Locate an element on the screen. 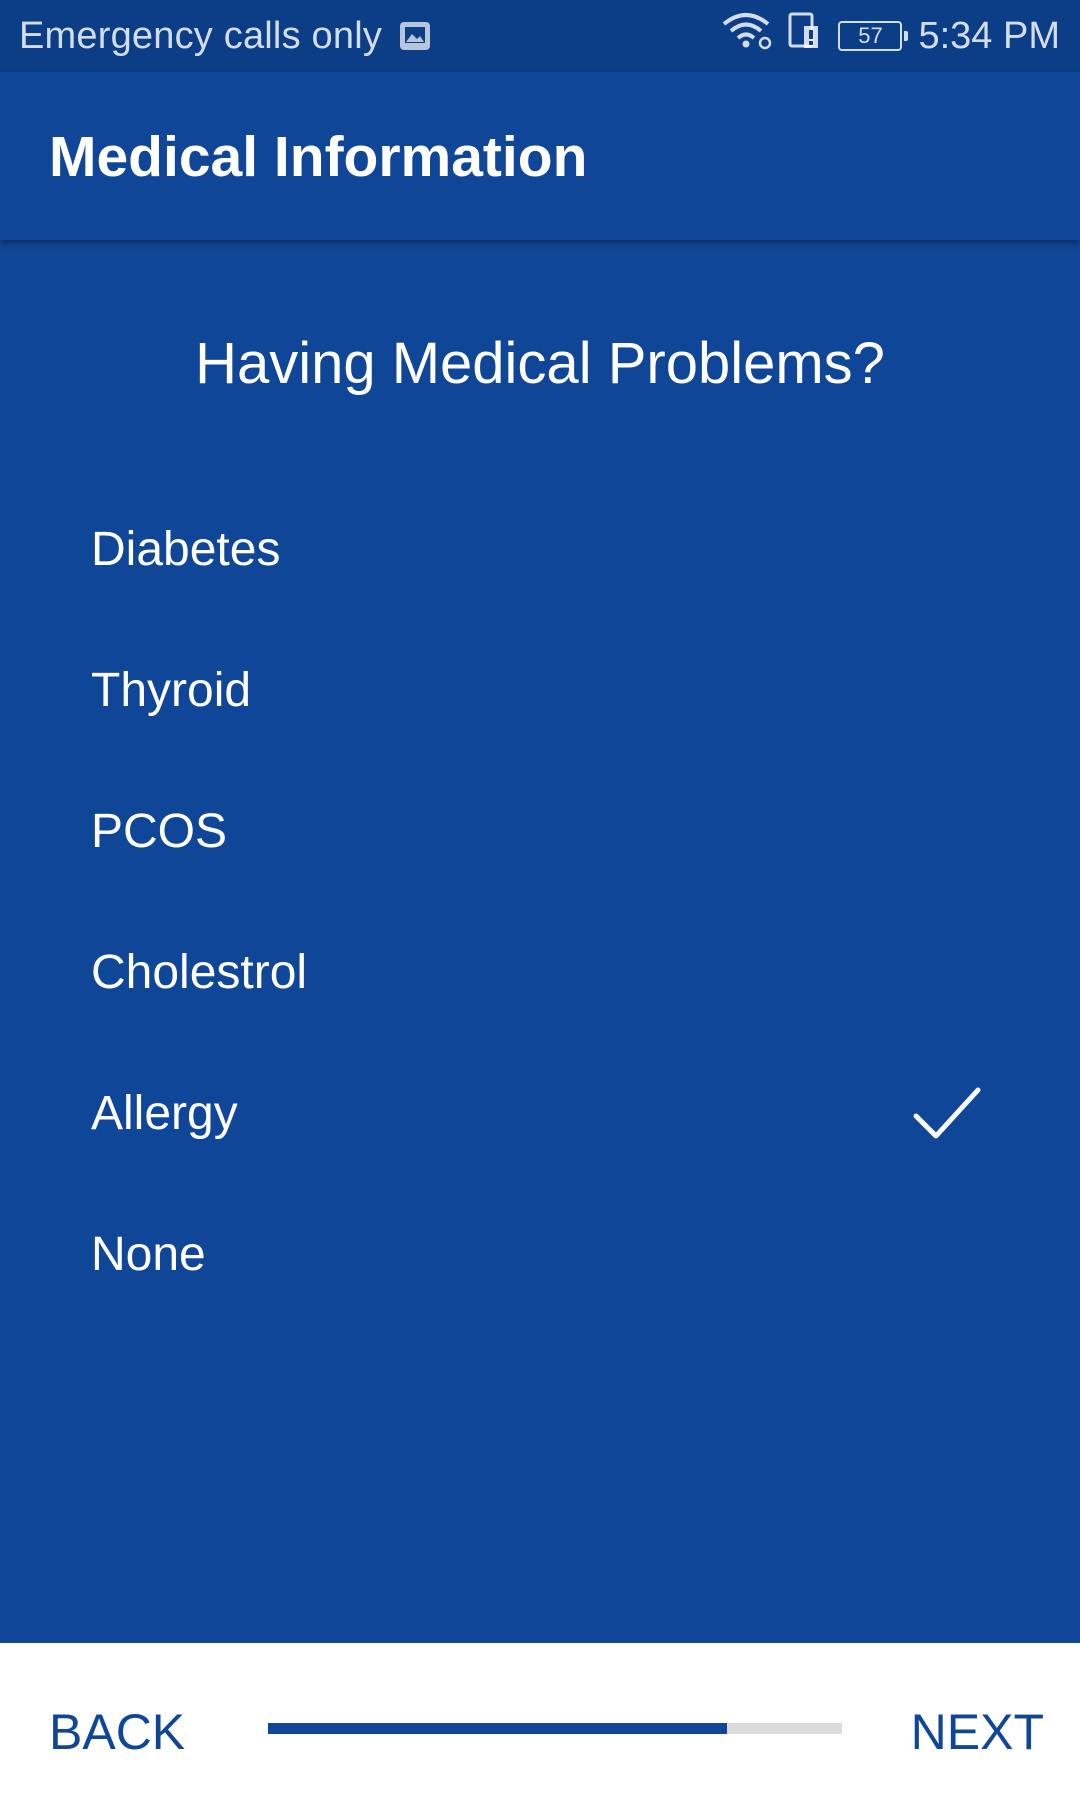 This screenshot has width=1080, height=1811. option-label: Cholestrol is located at coordinates (199, 972).